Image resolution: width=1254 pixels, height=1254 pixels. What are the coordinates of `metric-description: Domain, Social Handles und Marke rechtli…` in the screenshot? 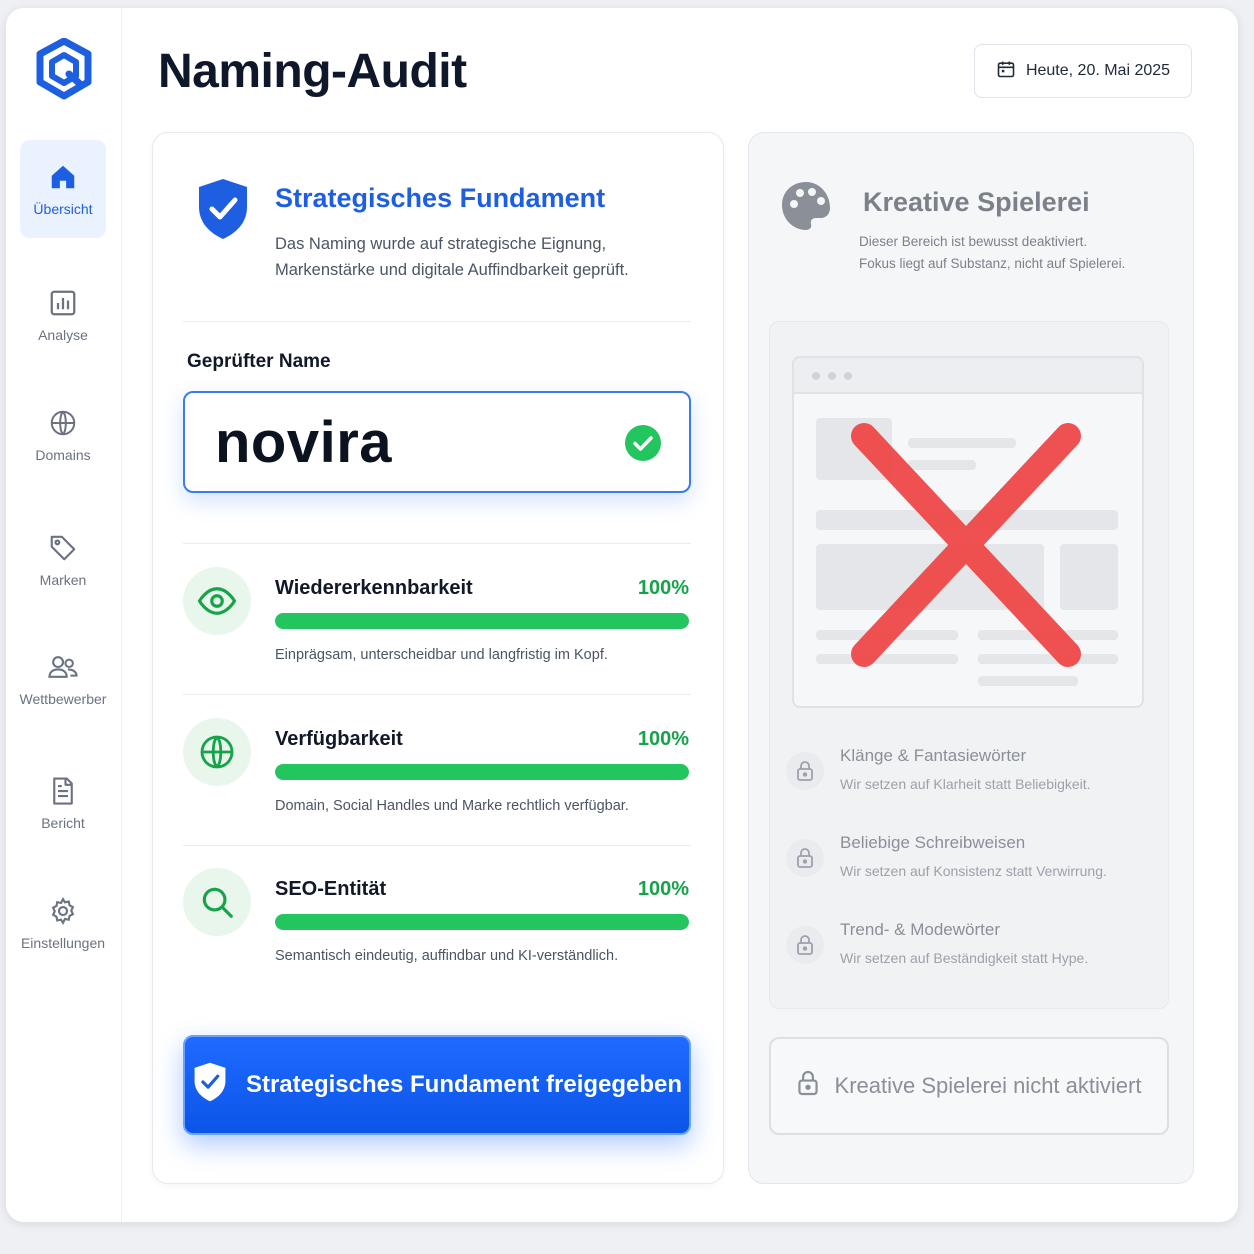 It's located at (452, 806).